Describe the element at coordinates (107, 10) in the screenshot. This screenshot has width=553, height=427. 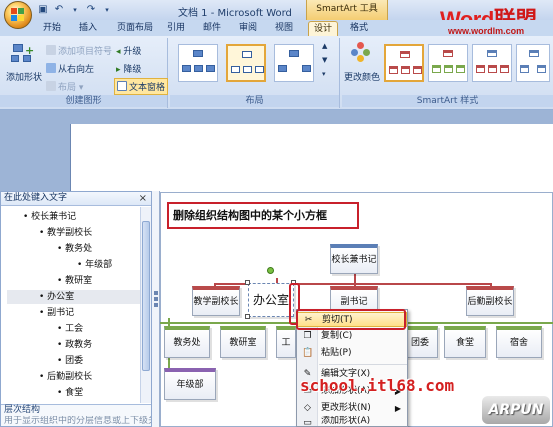
I see `customize-icon: ▾` at that location.